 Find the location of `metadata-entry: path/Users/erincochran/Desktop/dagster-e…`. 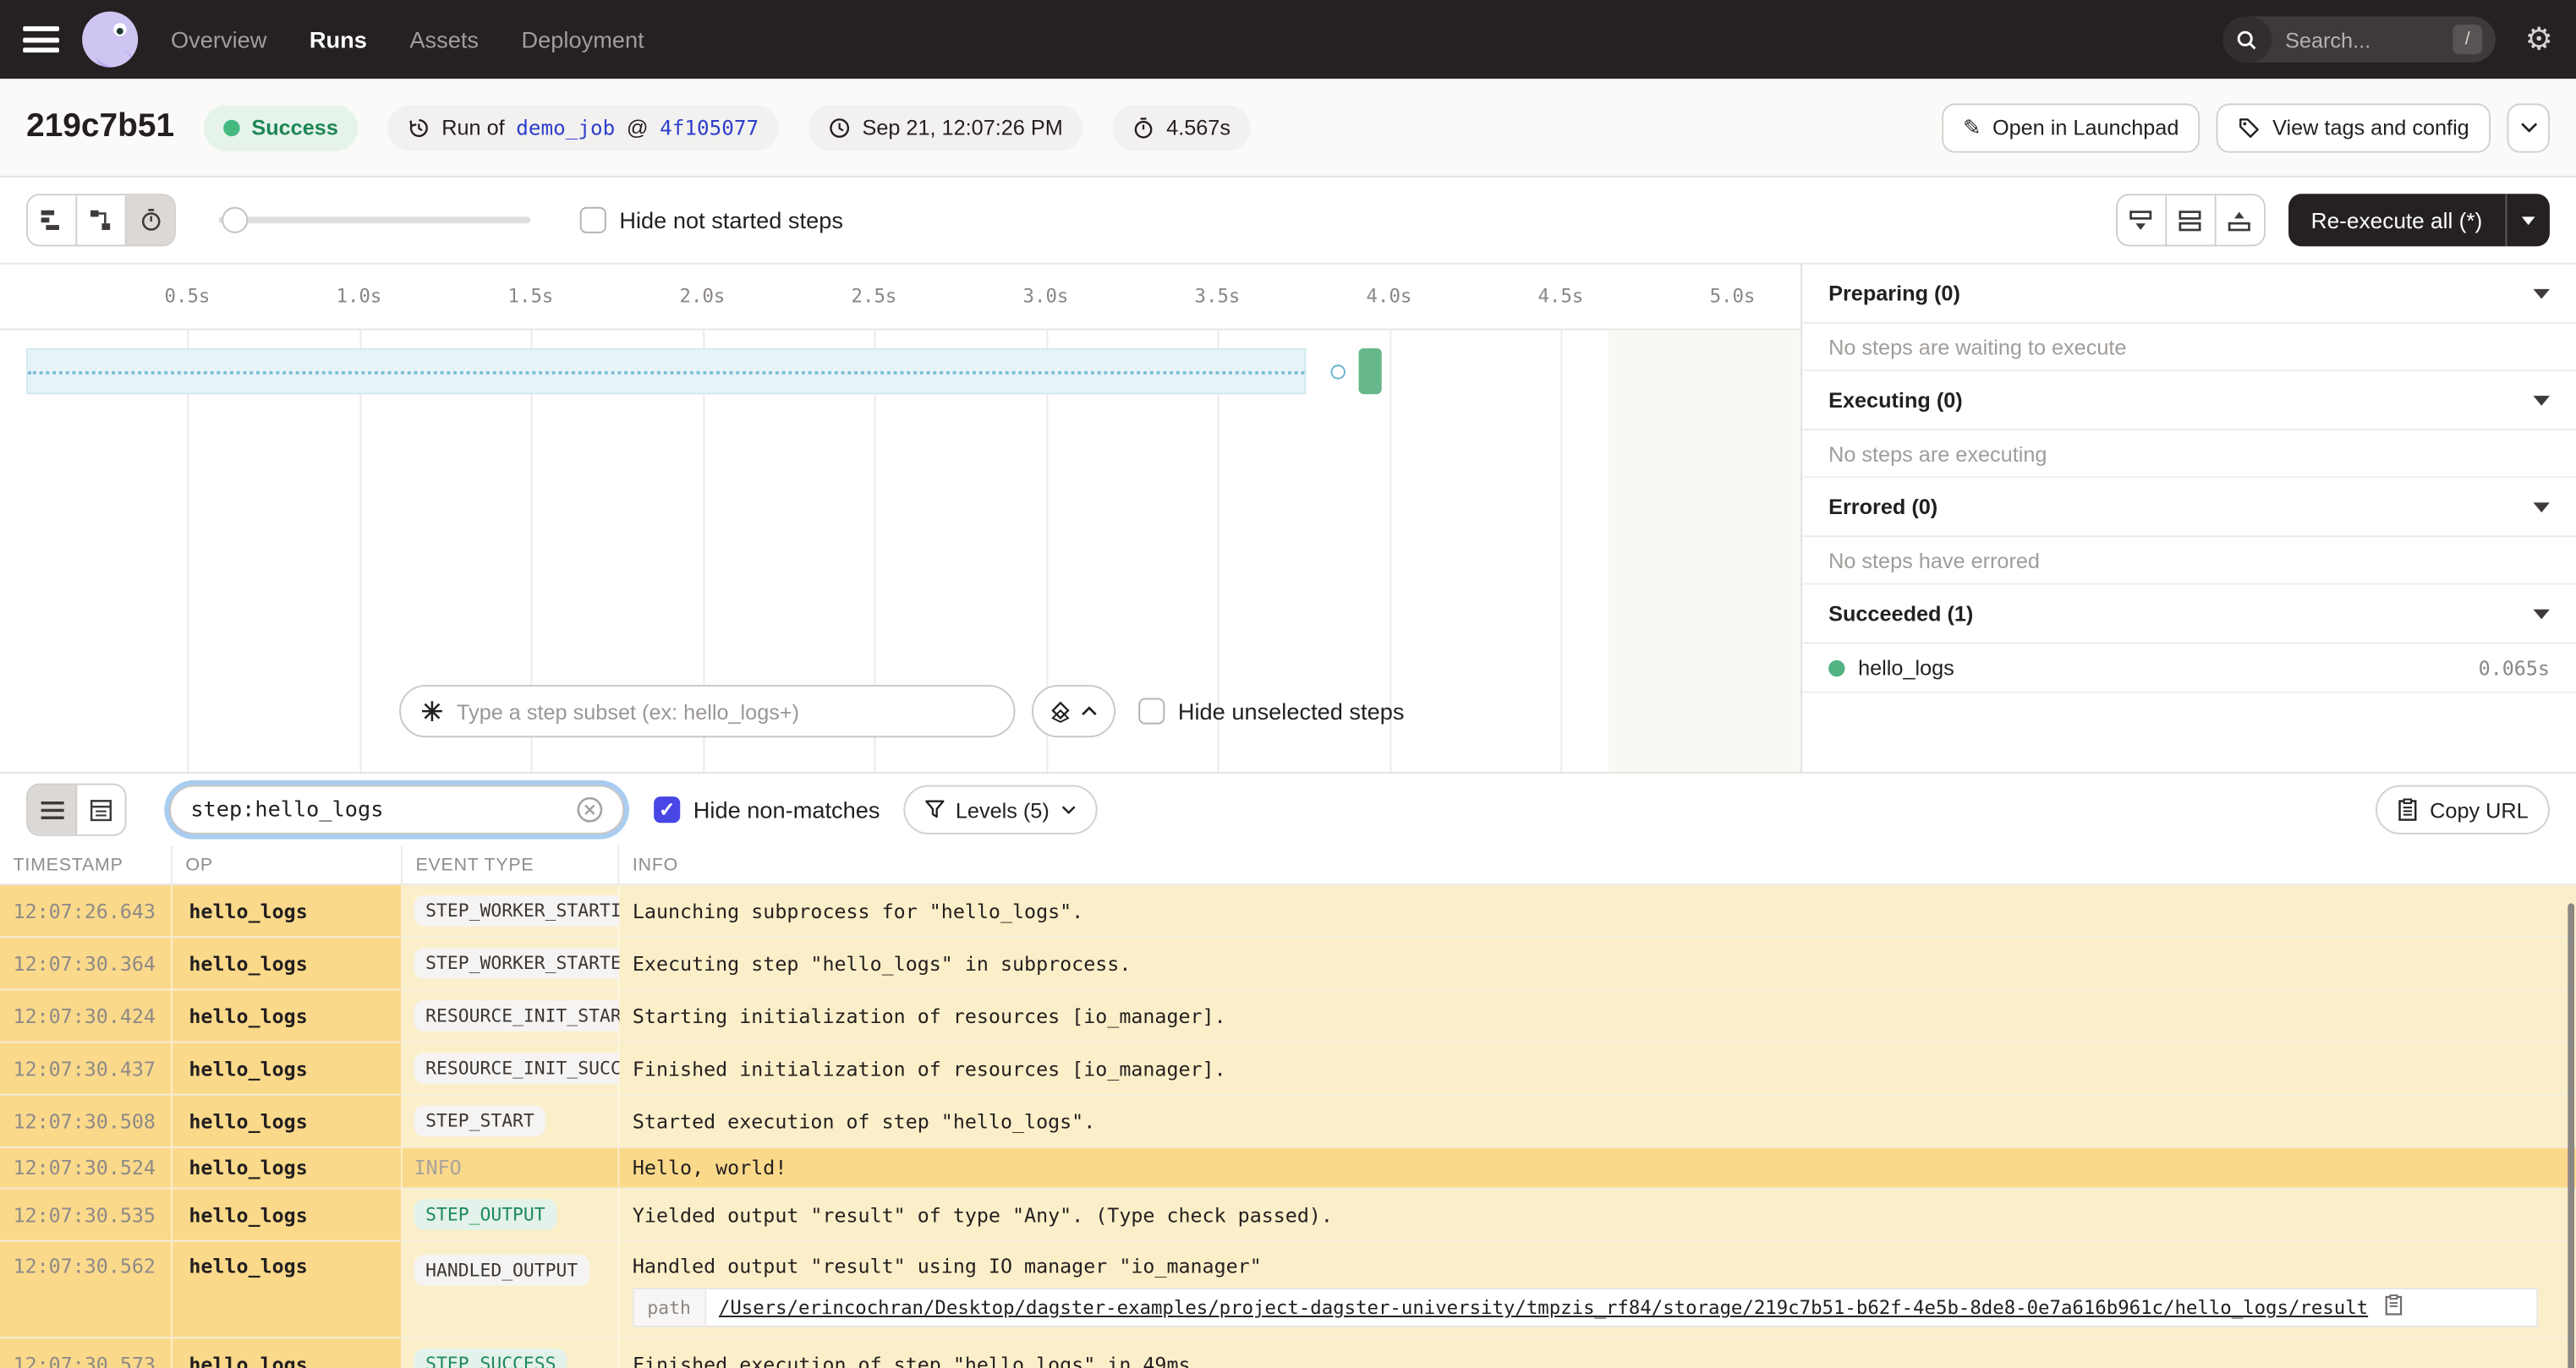

metadata-entry: path/Users/erincochran/Desktop/dagster-e… is located at coordinates (1585, 1307).